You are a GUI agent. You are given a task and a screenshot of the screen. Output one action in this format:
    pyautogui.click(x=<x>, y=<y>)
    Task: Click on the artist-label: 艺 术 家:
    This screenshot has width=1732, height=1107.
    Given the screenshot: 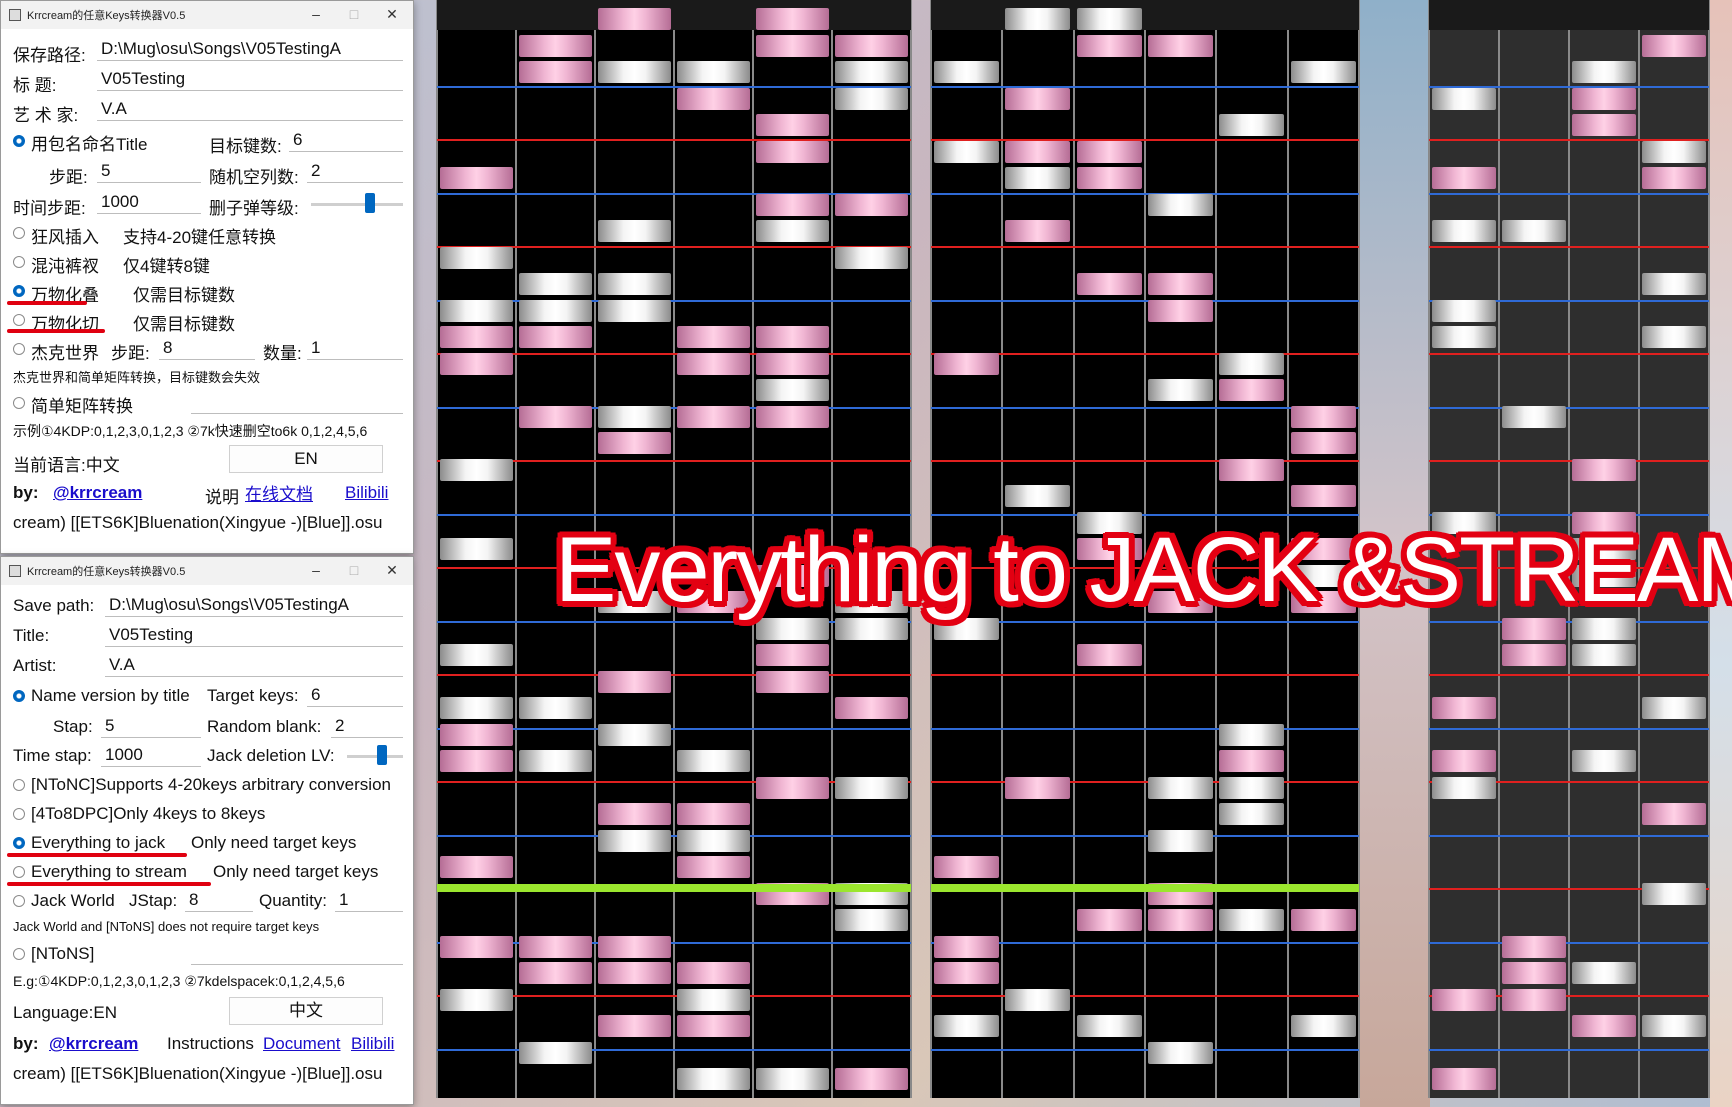 What is the action you would take?
    pyautogui.click(x=46, y=115)
    